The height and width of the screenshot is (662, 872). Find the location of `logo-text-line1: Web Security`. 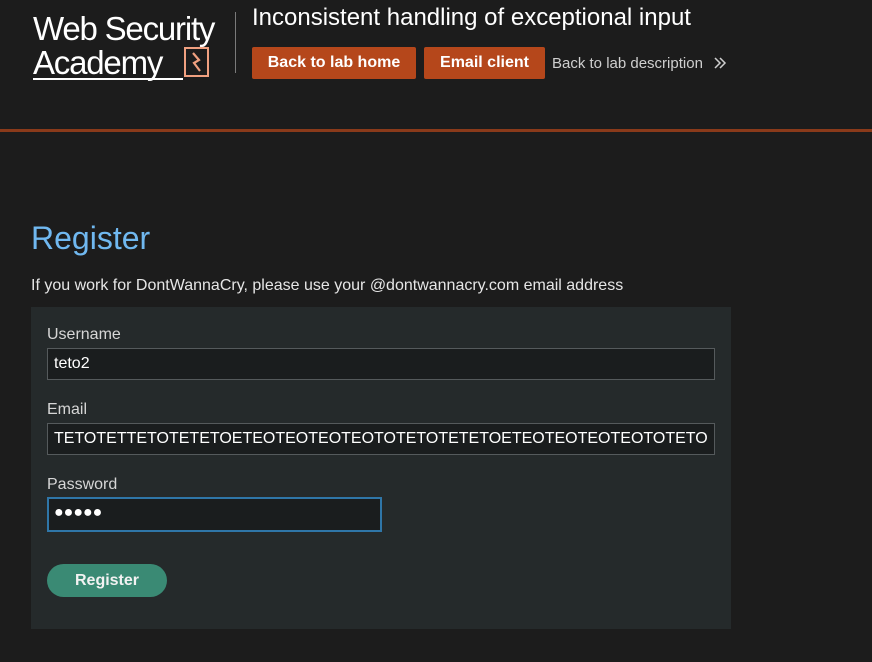

logo-text-line1: Web Security is located at coordinates (124, 28).